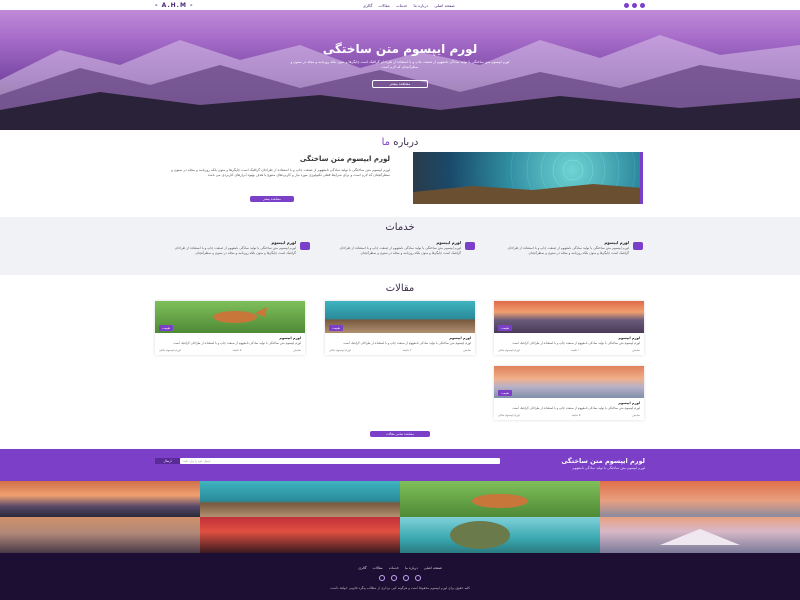  I want to click on about-image, so click(528, 178).